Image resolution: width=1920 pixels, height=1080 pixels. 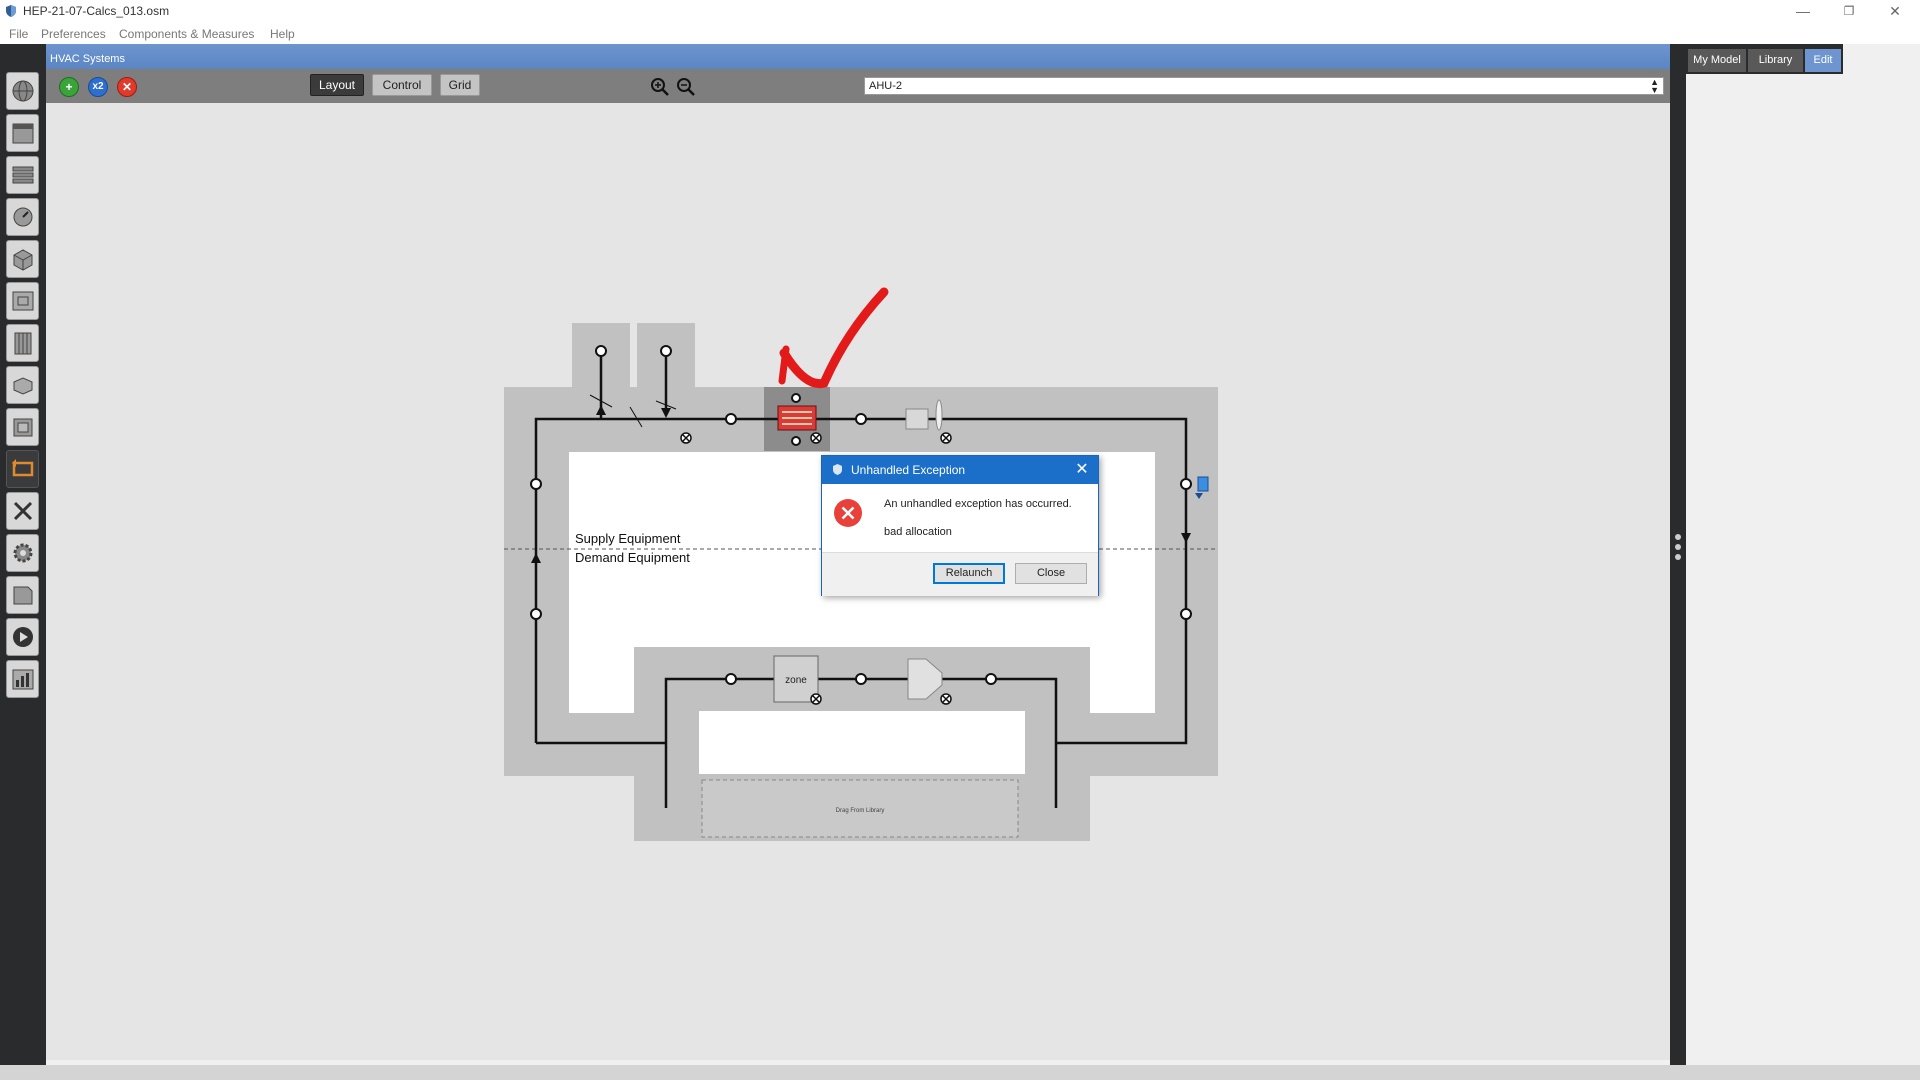 What do you see at coordinates (862, 742) in the screenshot?
I see `demand-inner-area` at bounding box center [862, 742].